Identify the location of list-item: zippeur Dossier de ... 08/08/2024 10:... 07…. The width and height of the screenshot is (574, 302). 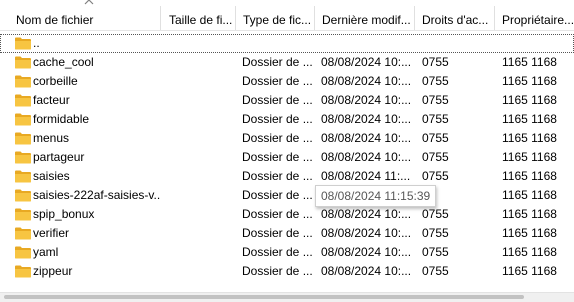
(287, 271).